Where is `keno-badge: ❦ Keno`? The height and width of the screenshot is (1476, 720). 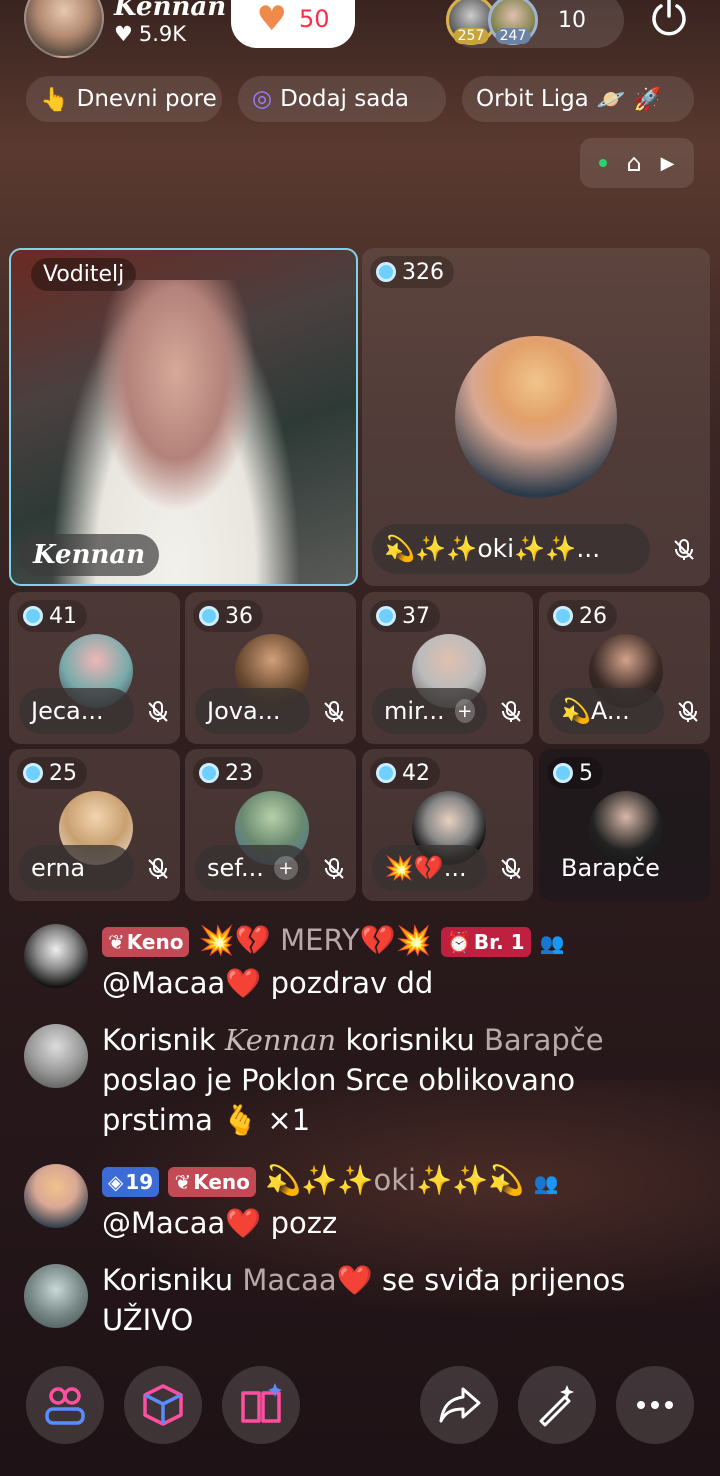 keno-badge: ❦ Keno is located at coordinates (212, 1182).